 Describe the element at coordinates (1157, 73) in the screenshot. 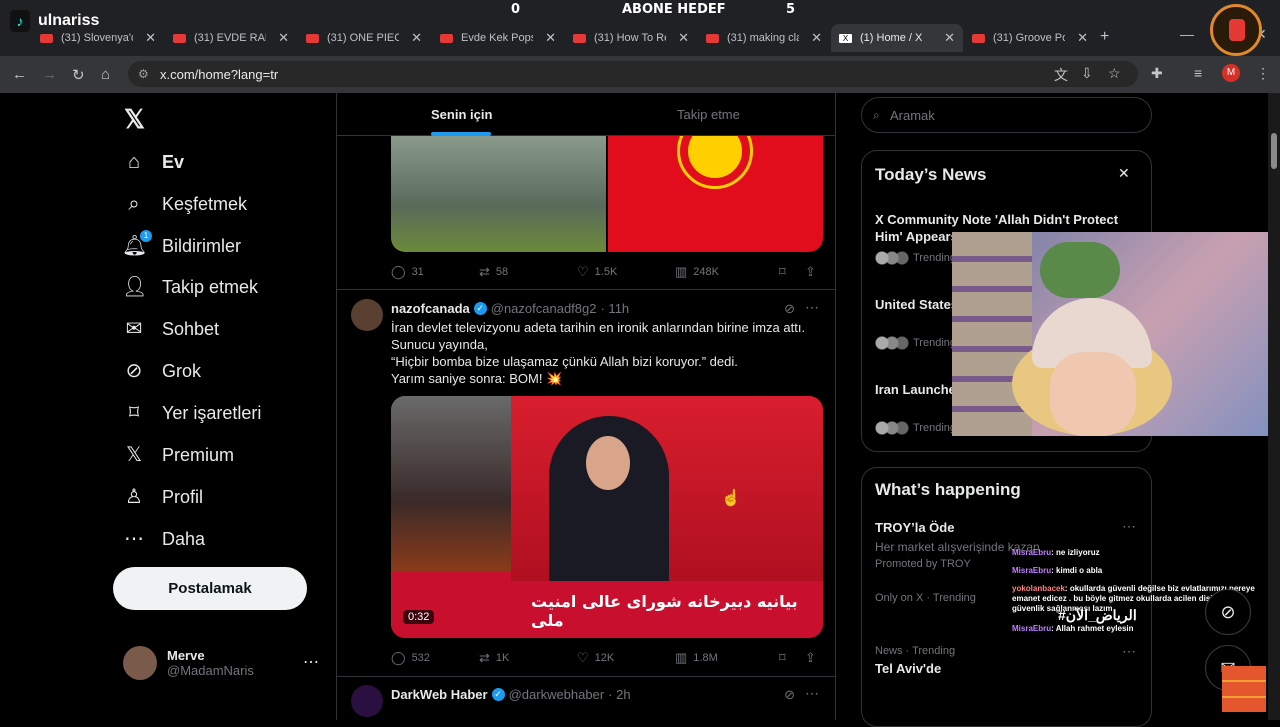

I see `extensions-icon: ✚` at that location.